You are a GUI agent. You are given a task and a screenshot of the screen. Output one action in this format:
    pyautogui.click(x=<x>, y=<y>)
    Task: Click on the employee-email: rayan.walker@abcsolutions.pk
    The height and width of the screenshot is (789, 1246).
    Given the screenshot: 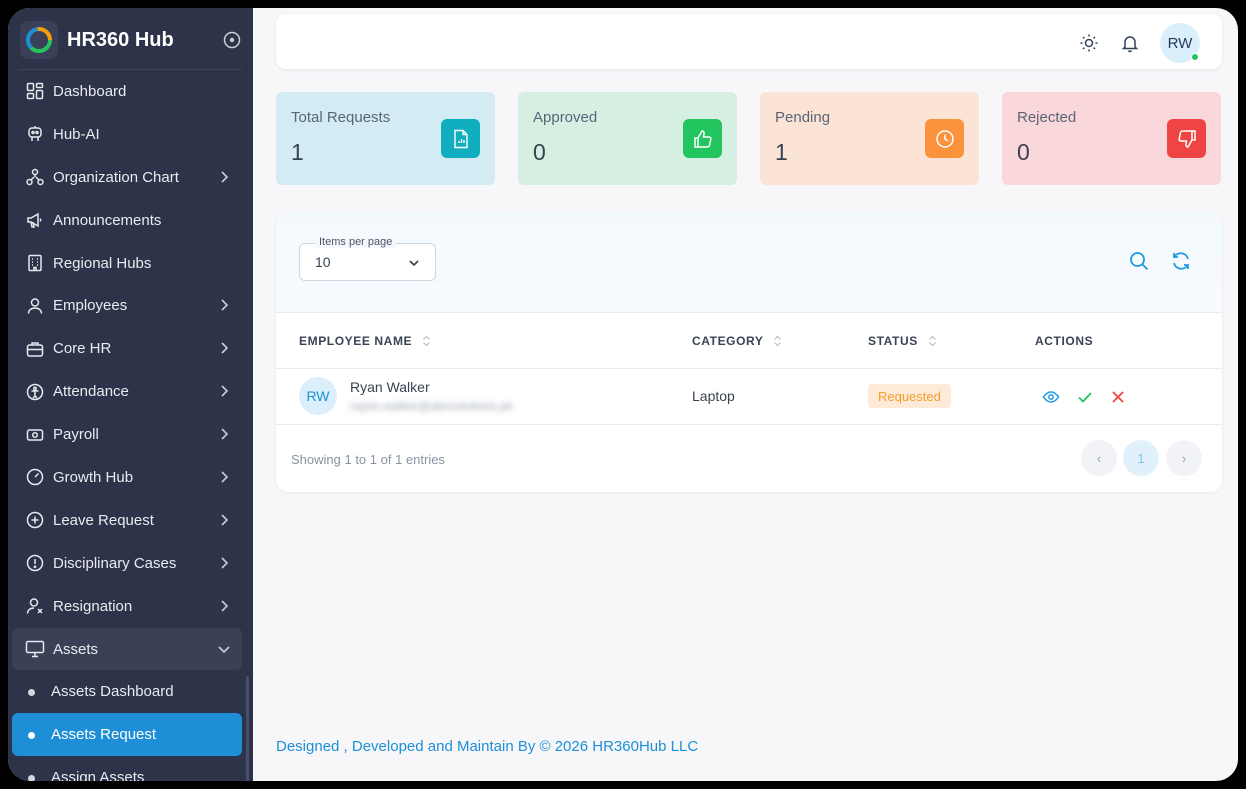 What is the action you would take?
    pyautogui.click(x=431, y=406)
    